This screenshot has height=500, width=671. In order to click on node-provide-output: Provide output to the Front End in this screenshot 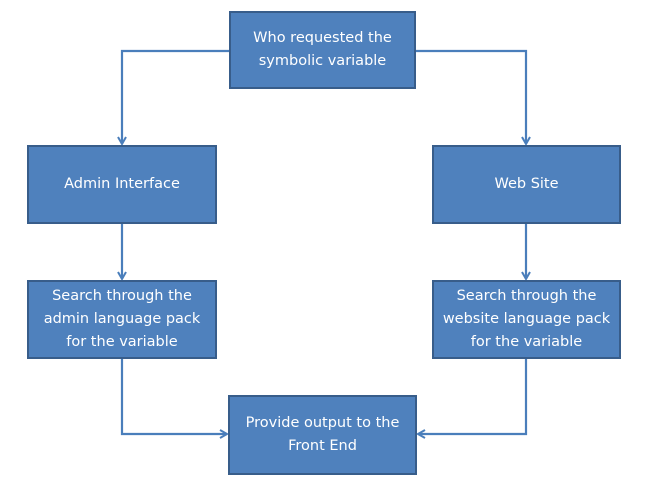, I will do `click(322, 435)`.